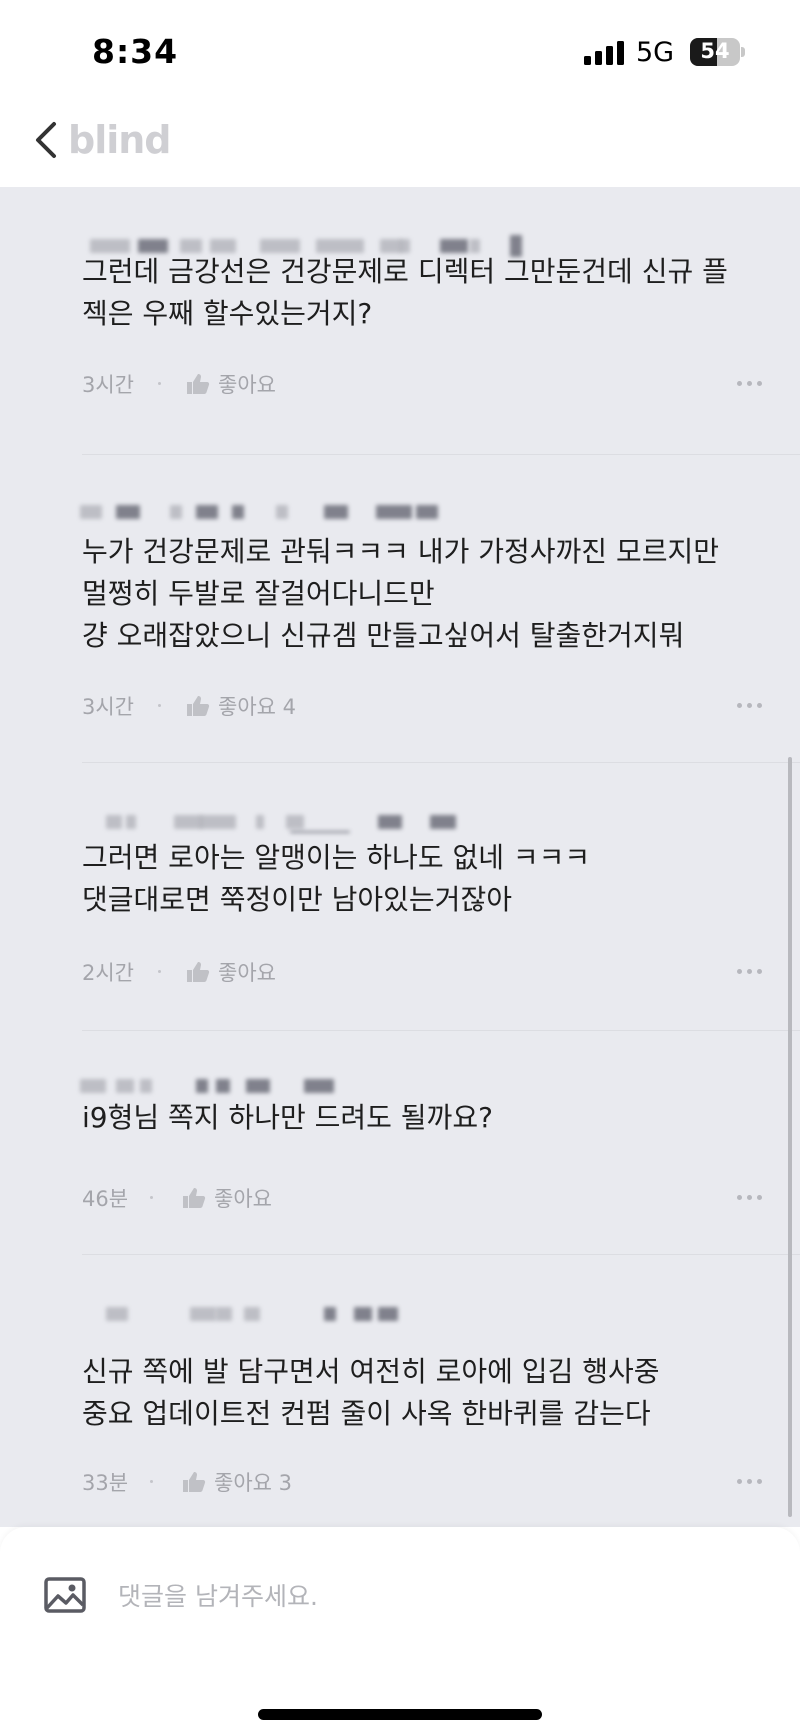 The height and width of the screenshot is (1730, 800). What do you see at coordinates (400, 50) in the screenshot?
I see `status-bar: 8:34 5G 54` at bounding box center [400, 50].